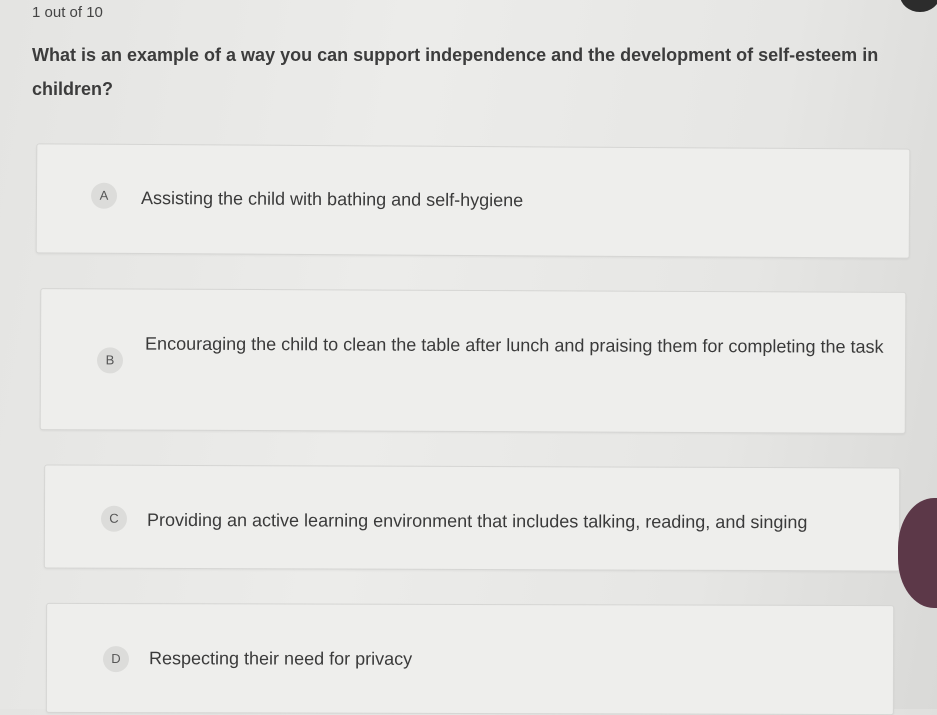  I want to click on option-letter-badge: D, so click(116, 659).